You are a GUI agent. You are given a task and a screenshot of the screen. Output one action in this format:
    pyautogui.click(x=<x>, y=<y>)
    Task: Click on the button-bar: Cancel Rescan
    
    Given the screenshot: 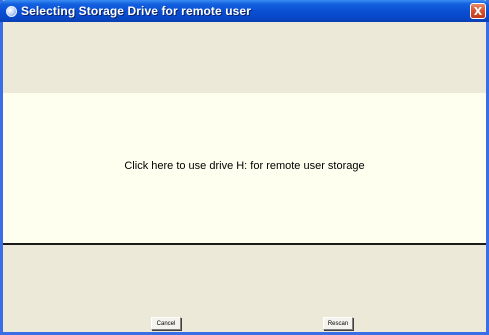 What is the action you would take?
    pyautogui.click(x=244, y=324)
    